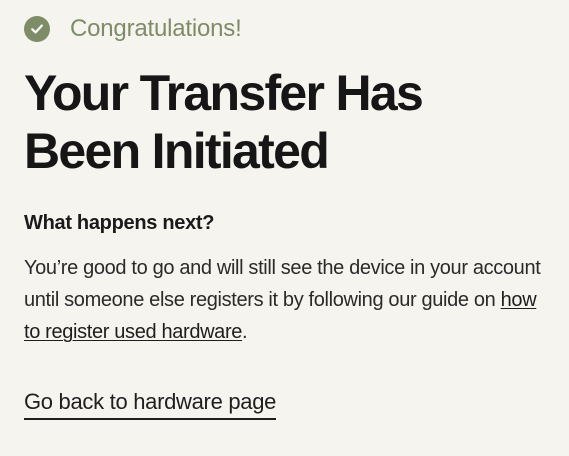  What do you see at coordinates (245, 332) in the screenshot?
I see `next-steps-body-suffix: .` at bounding box center [245, 332].